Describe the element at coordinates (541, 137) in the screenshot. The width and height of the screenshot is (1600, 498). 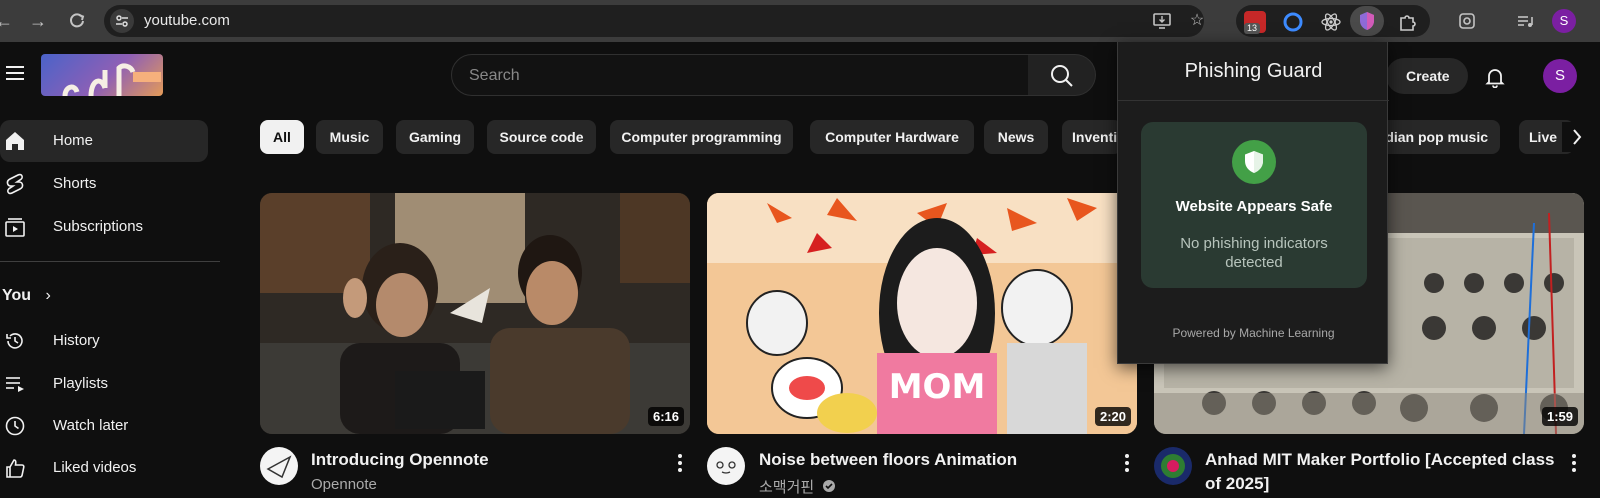
I see `chip-source-code: Source code` at that location.